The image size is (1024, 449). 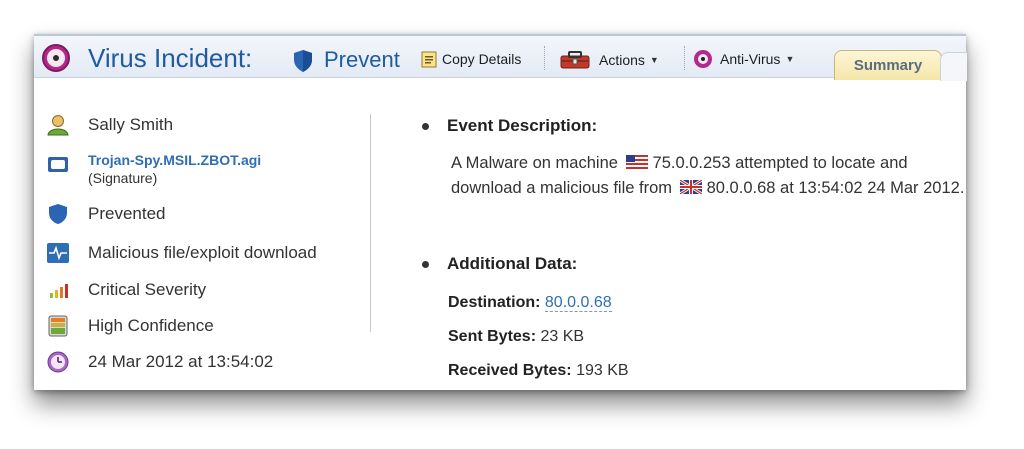 I want to click on detail-confidence: High Confidence, so click(x=130, y=326).